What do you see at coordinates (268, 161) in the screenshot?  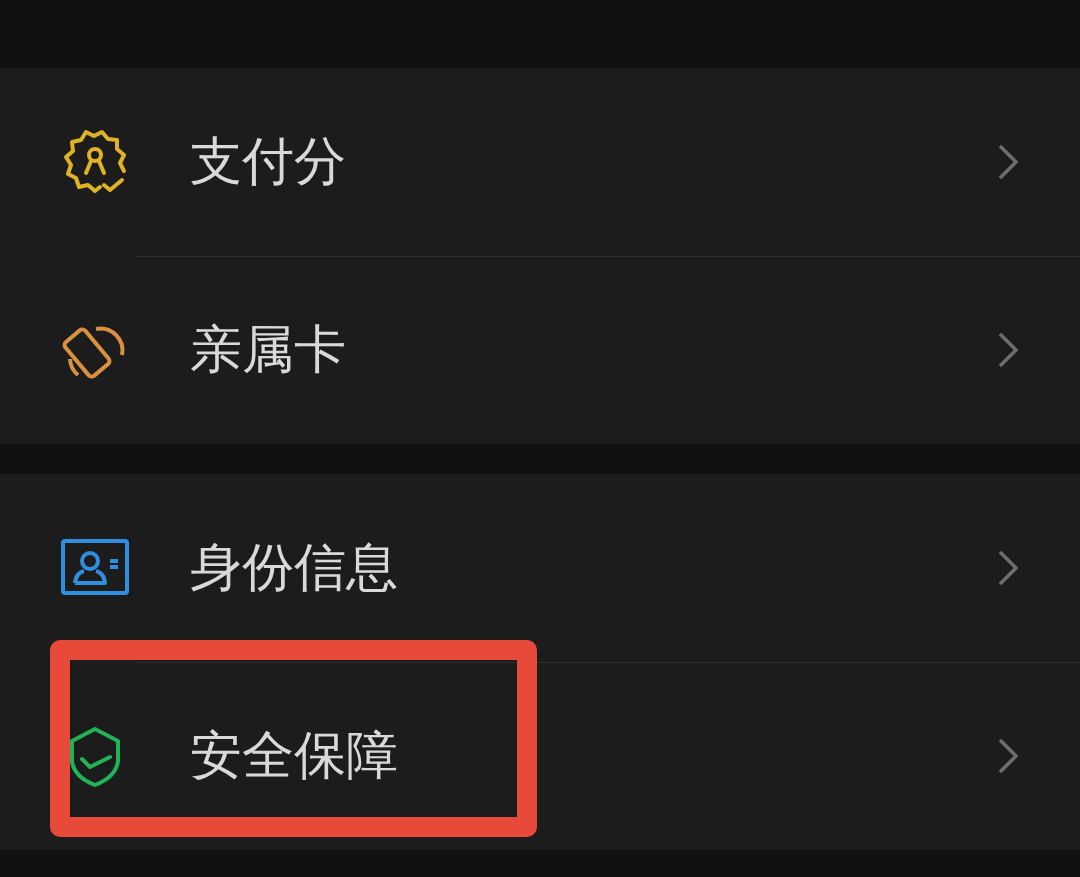 I see `menu-label: 支付分` at bounding box center [268, 161].